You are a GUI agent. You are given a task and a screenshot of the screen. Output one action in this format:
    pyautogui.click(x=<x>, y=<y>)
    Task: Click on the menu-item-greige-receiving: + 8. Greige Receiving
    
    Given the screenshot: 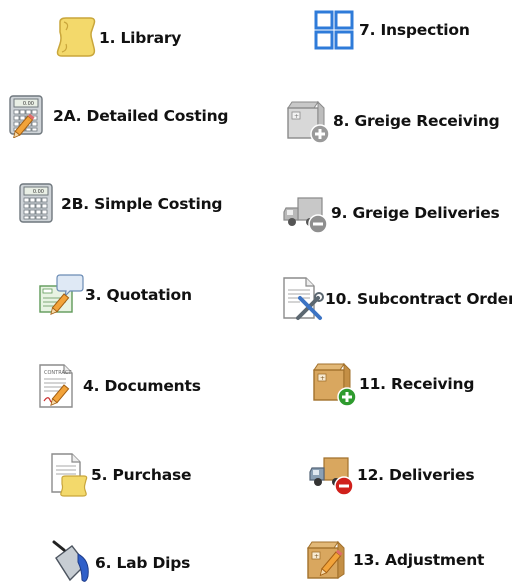 What is the action you would take?
    pyautogui.click(x=392, y=121)
    